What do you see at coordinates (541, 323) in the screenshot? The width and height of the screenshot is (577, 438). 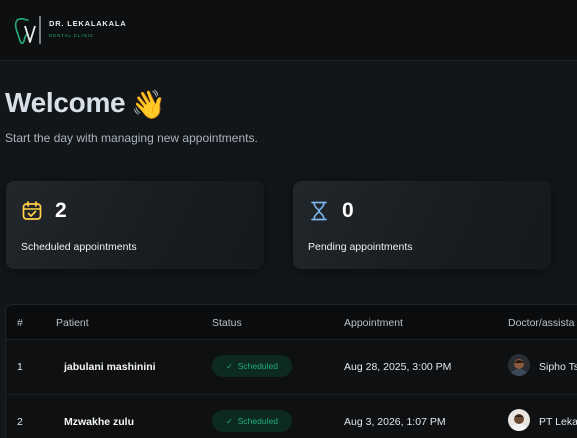 I see `column-doctor: Doctor/assista` at bounding box center [541, 323].